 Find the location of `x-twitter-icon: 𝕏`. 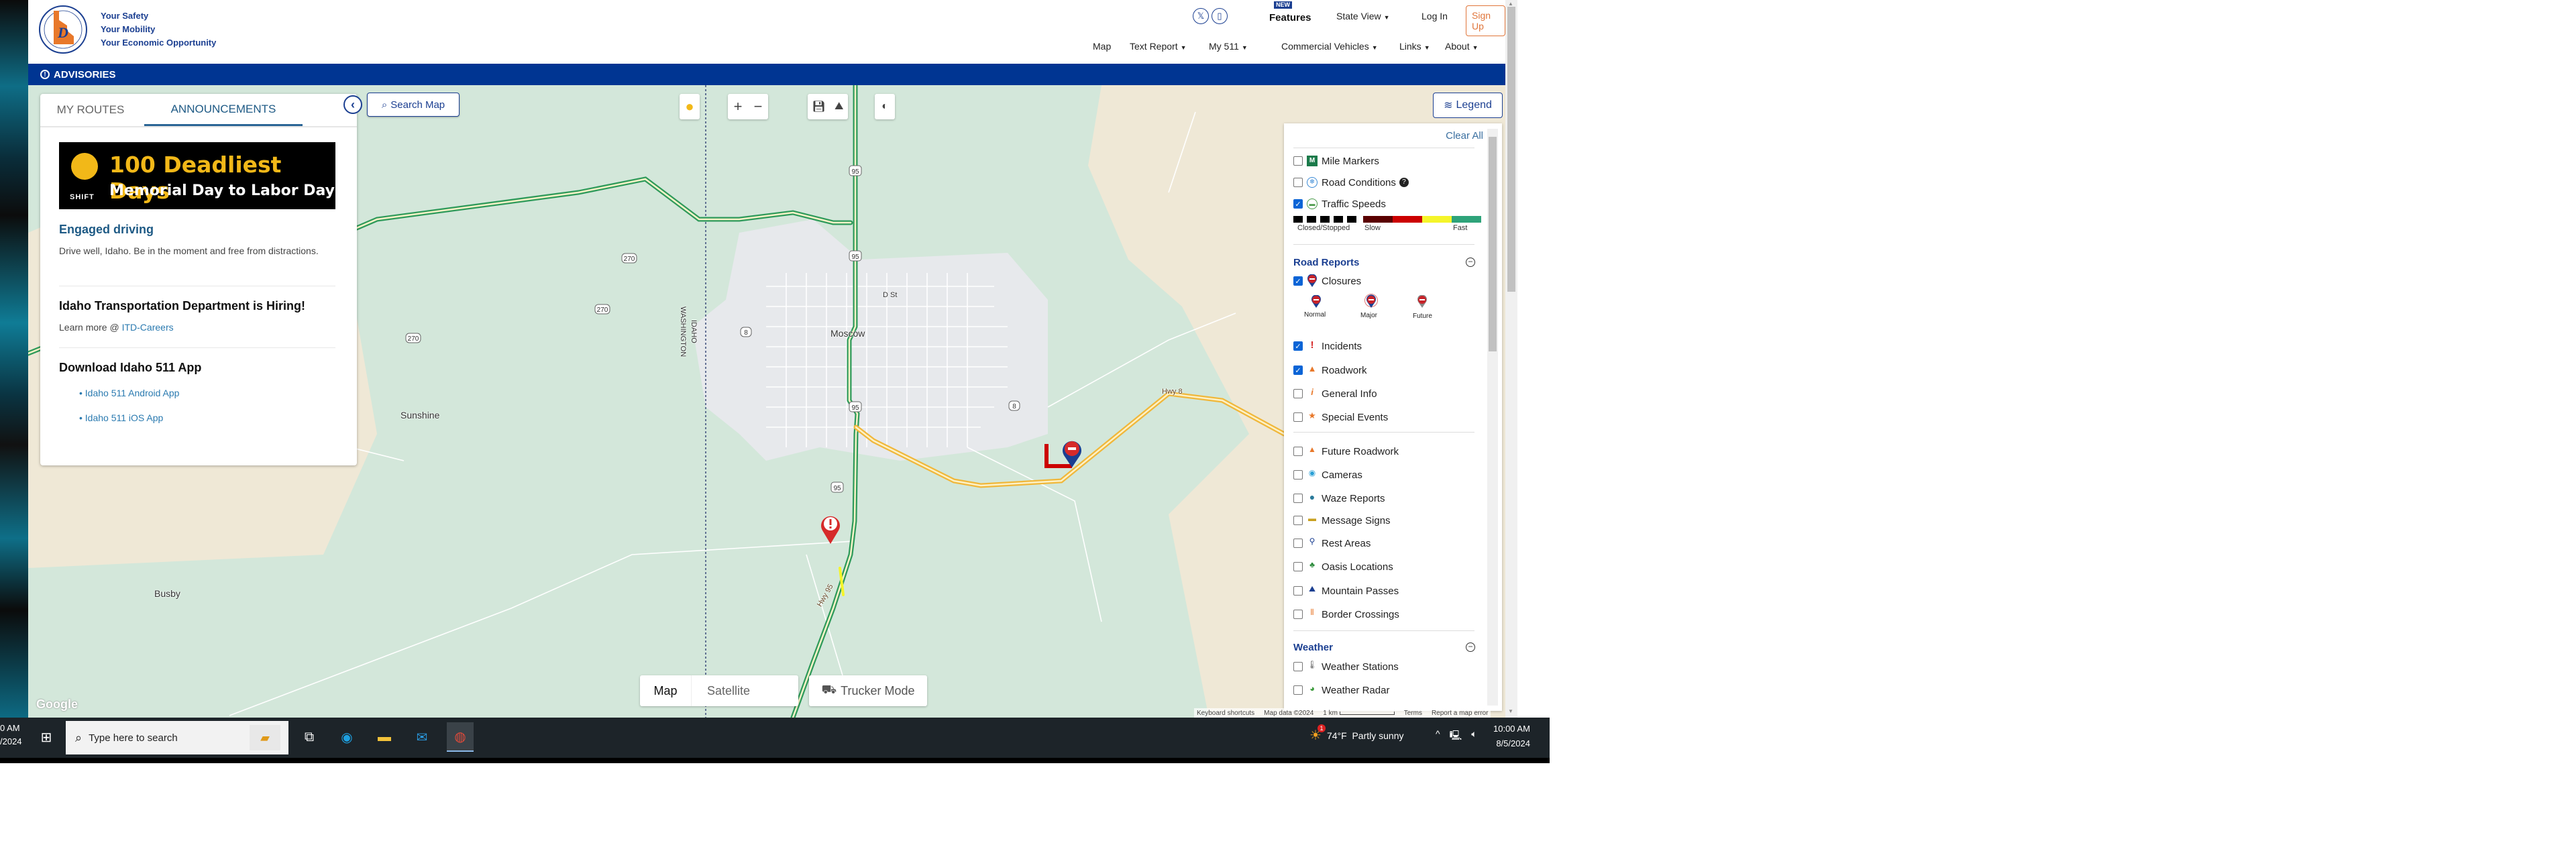

x-twitter-icon: 𝕏 is located at coordinates (1201, 16).